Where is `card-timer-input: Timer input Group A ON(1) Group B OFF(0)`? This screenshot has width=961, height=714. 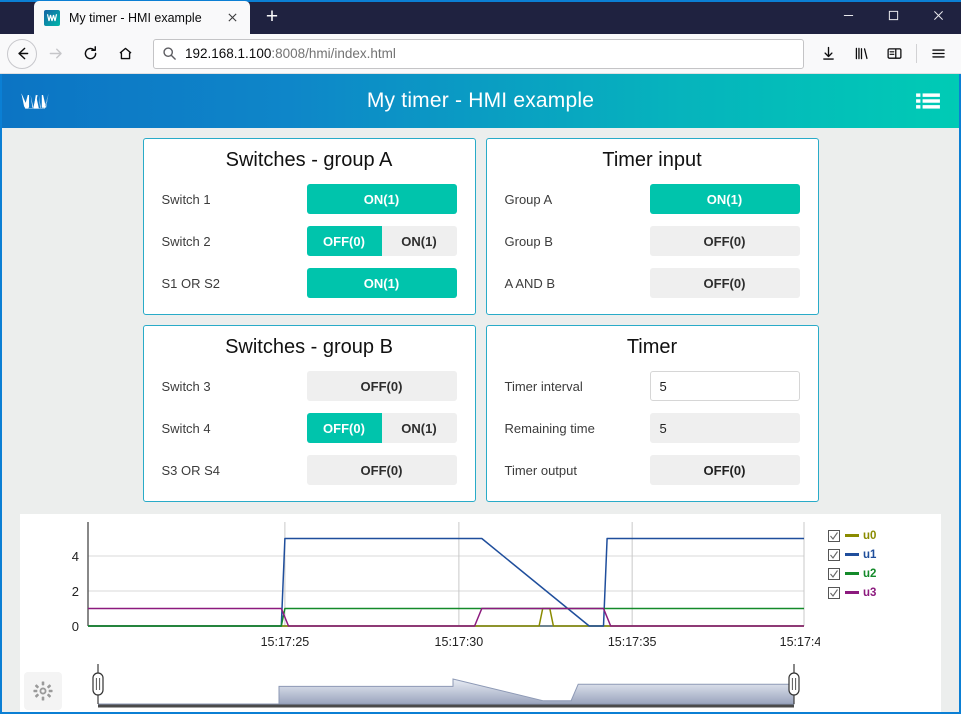
card-timer-input: Timer input Group A ON(1) Group B OFF(0) is located at coordinates (652, 226).